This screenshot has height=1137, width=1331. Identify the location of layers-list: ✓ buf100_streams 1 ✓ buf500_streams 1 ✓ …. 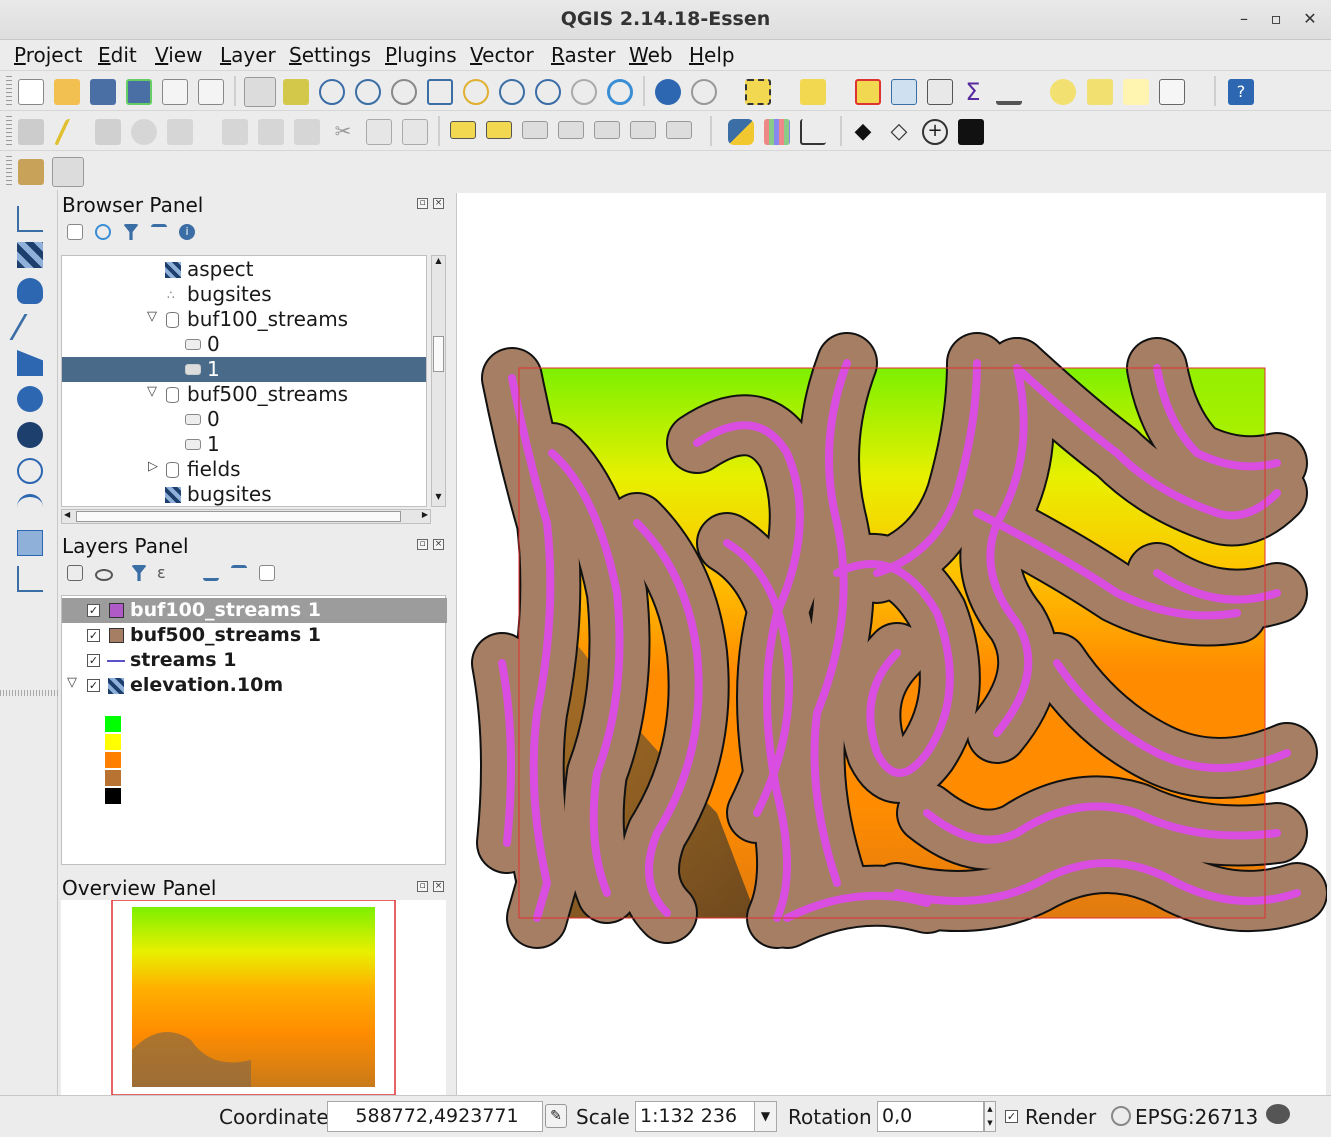
(254, 730).